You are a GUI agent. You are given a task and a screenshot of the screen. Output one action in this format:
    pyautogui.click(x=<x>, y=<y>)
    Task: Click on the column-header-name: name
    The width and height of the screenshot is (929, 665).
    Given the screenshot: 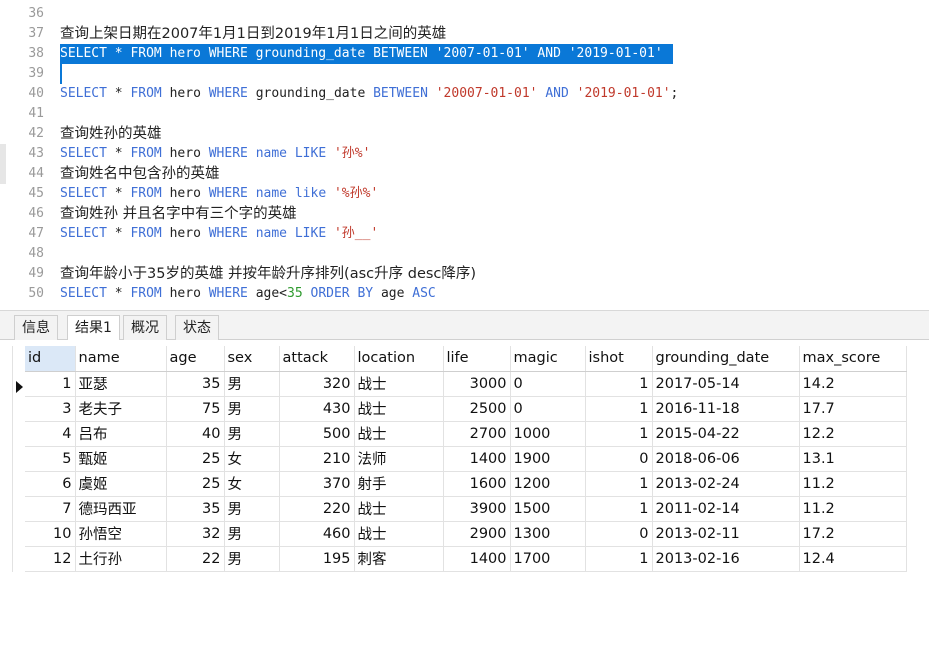 What is the action you would take?
    pyautogui.click(x=121, y=359)
    